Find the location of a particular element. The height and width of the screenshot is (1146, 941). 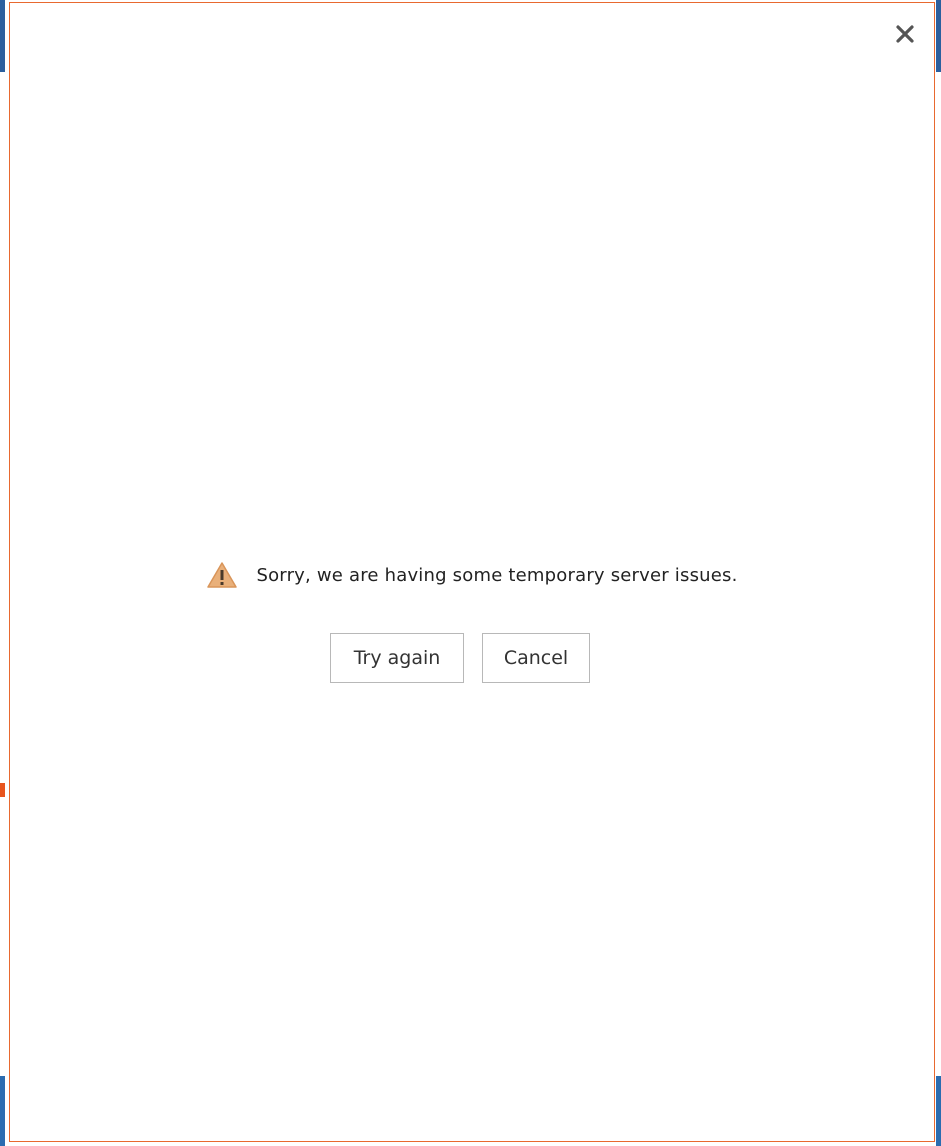

try-again-button: Try again is located at coordinates (397, 658).